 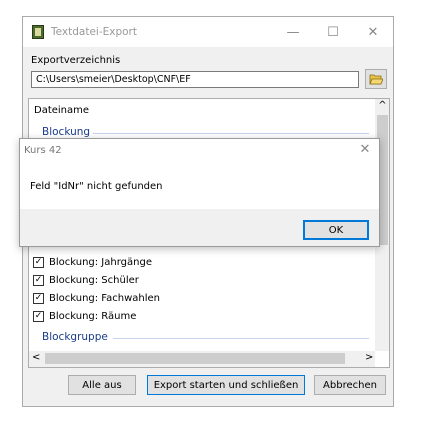 I want to click on start-export-button: Export starten und schließen, so click(x=226, y=385).